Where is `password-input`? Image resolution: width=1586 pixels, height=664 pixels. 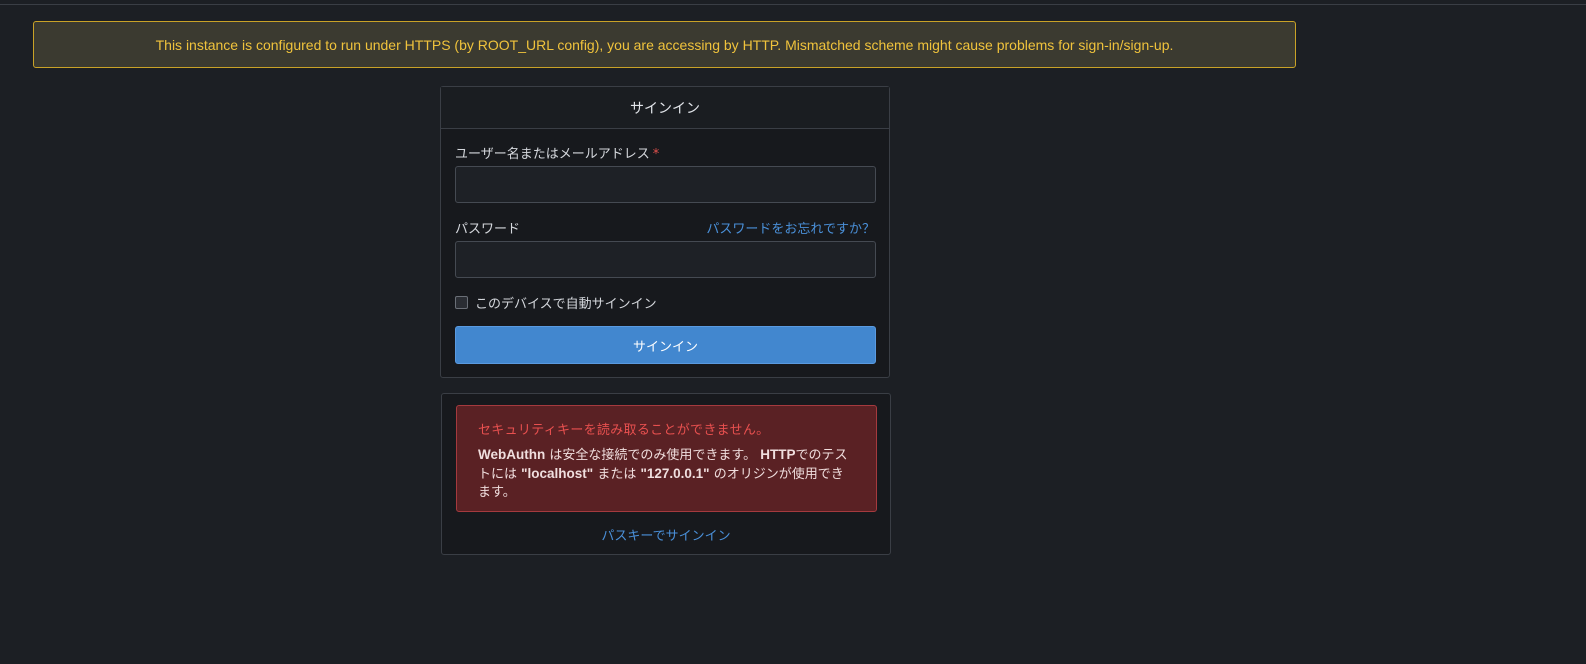 password-input is located at coordinates (665, 259).